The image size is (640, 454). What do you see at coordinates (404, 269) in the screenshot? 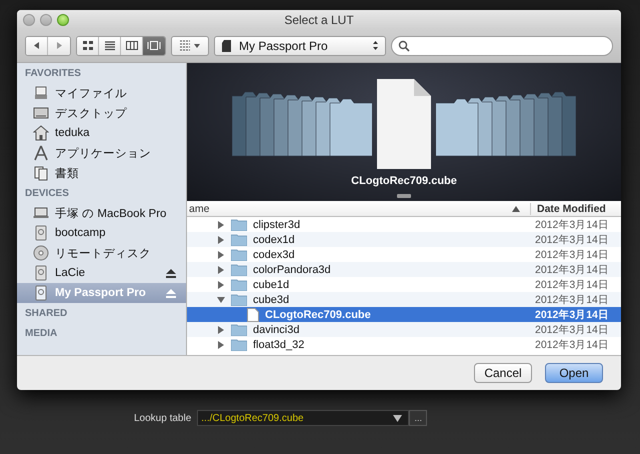
I see `file-row: colorPandora3d 2012年3月14日` at bounding box center [404, 269].